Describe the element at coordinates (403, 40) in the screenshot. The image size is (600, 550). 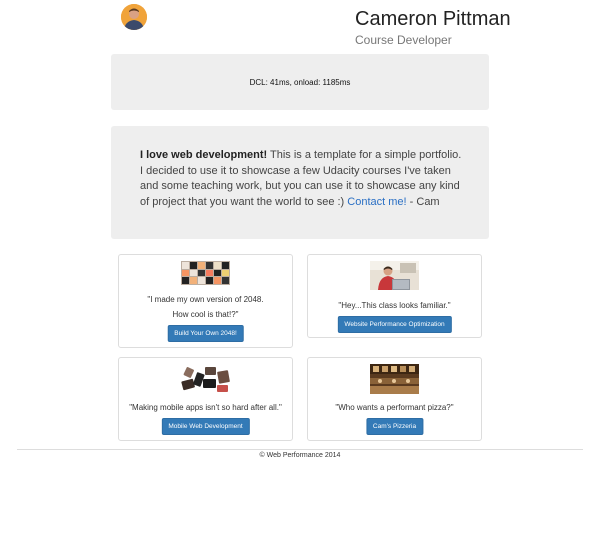
I see `page-subtitle: Course Developer` at that location.